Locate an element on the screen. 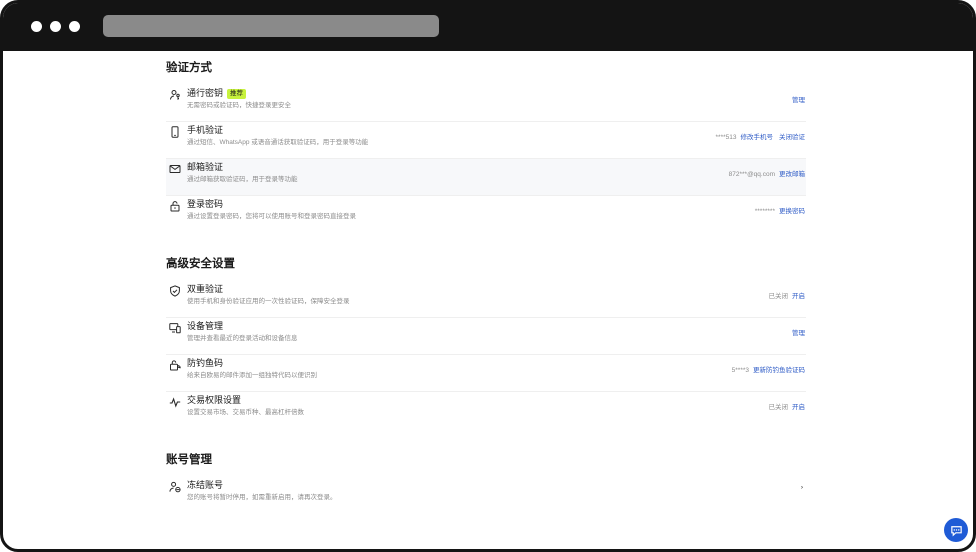 The width and height of the screenshot is (976, 552). phone-value: ****513 is located at coordinates (726, 137).